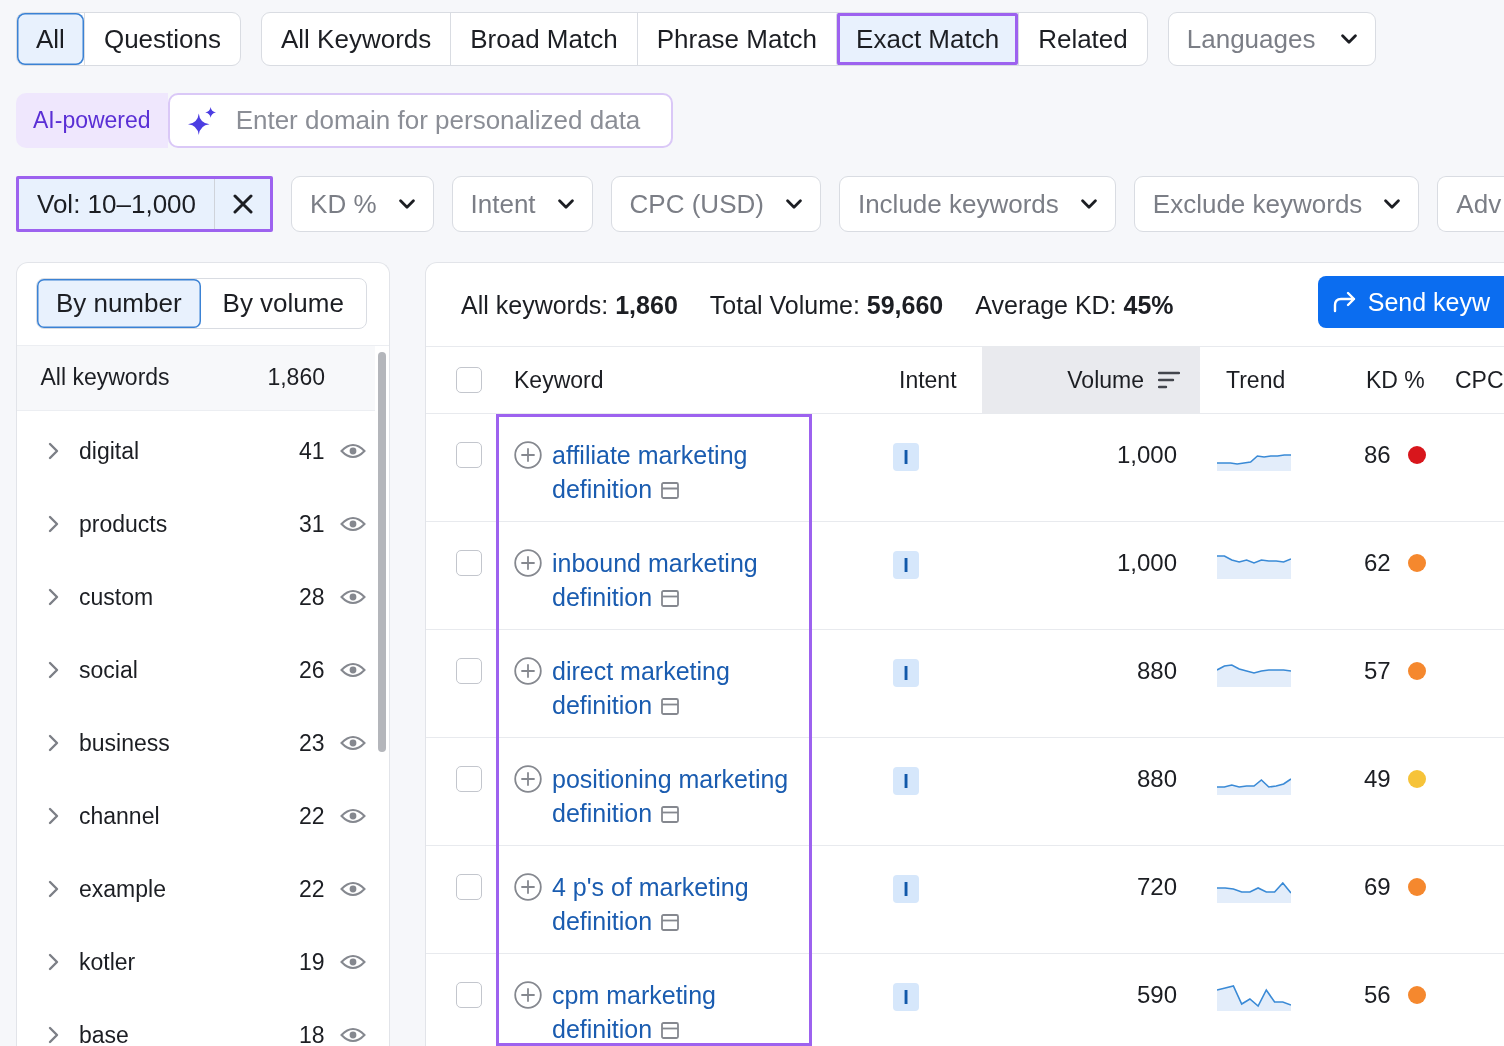 This screenshot has height=1046, width=1504. Describe the element at coordinates (522, 204) in the screenshot. I see `filter-dropdown: Intent` at that location.